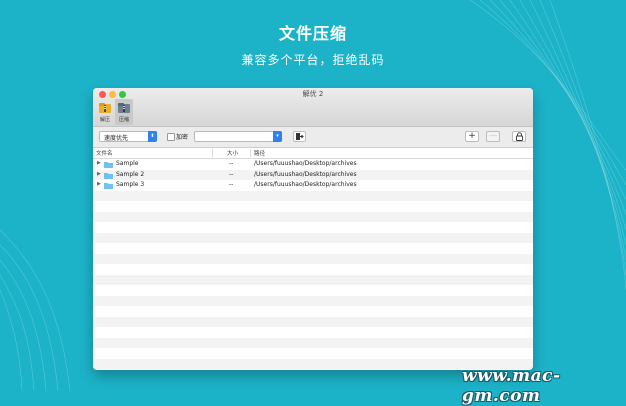  I want to click on watermark: www.mac-gm.com, so click(511, 386).